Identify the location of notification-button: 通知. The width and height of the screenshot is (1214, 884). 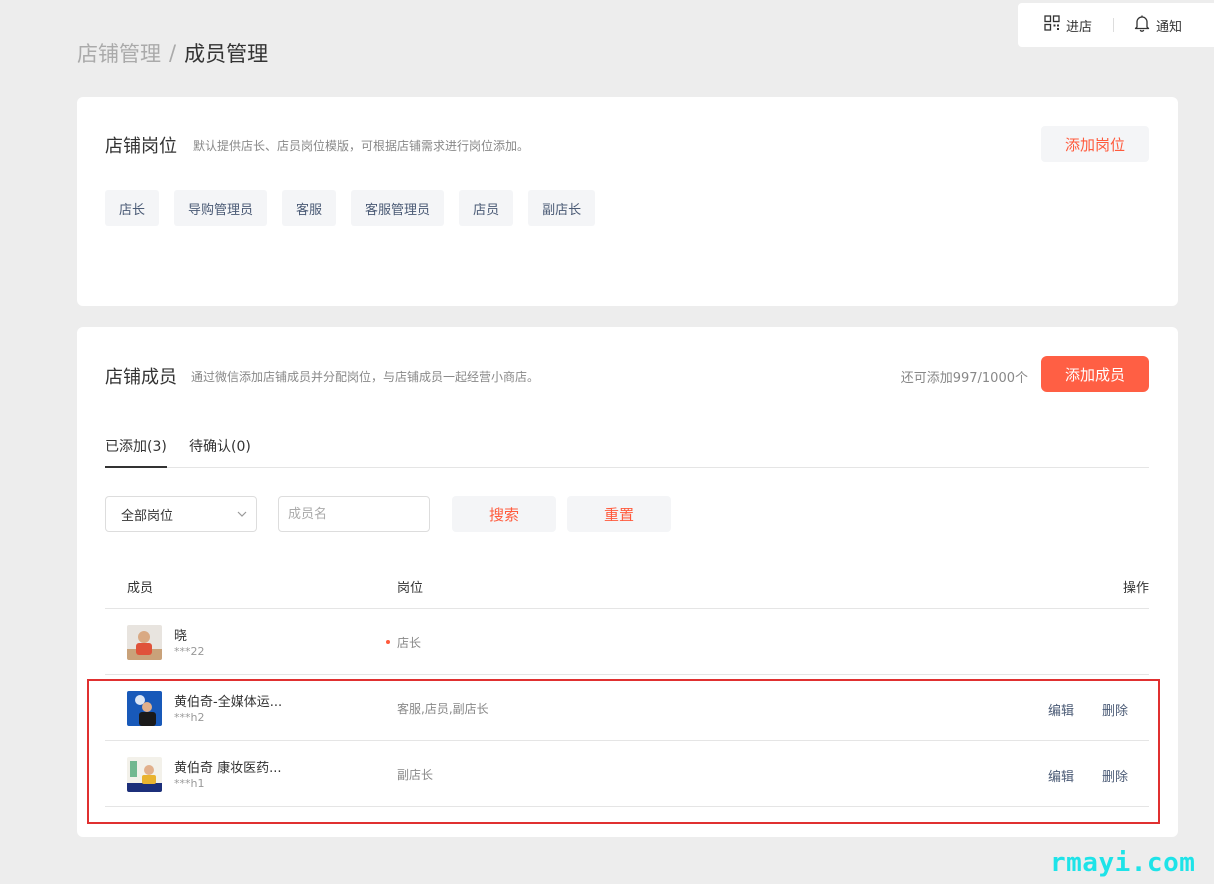
(1158, 25).